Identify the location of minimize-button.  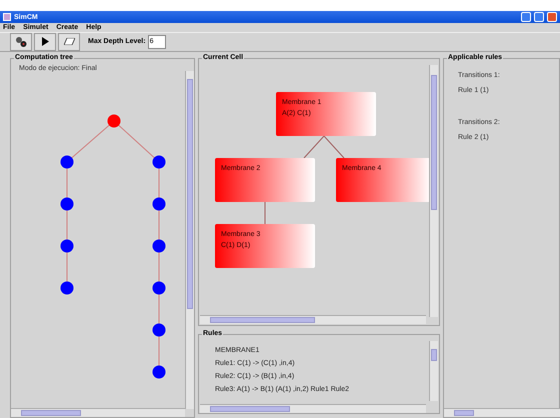
(526, 17).